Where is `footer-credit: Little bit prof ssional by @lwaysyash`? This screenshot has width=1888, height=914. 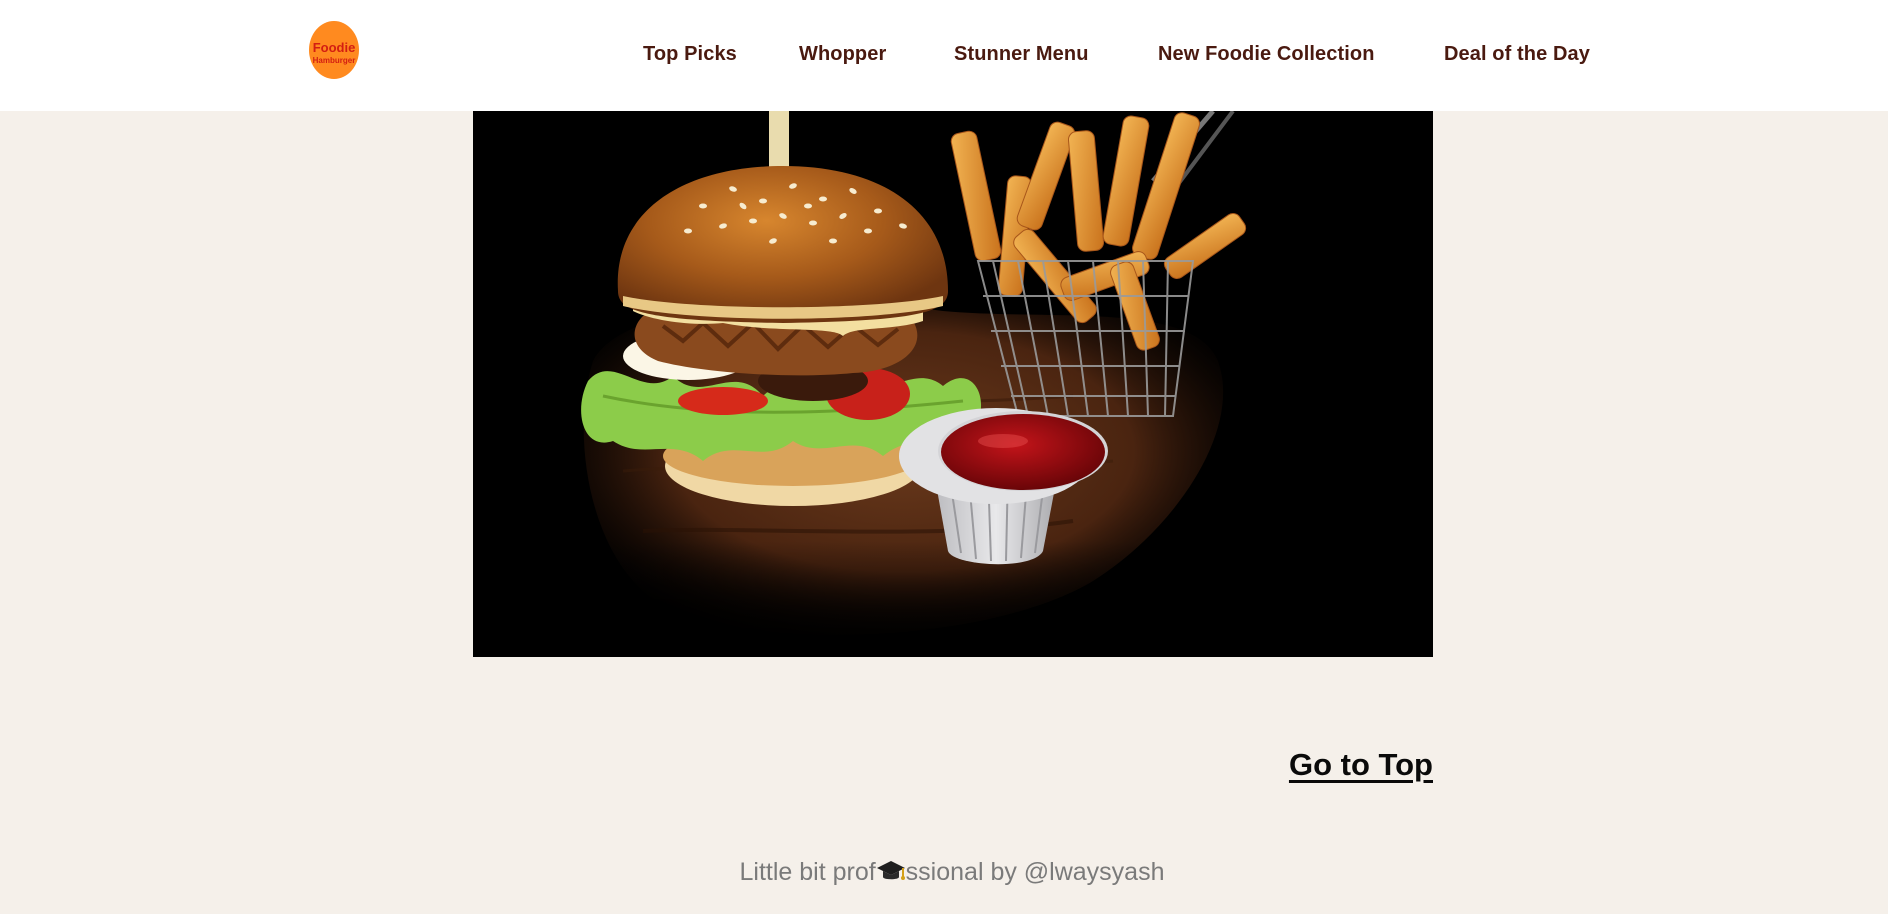 footer-credit: Little bit prof ssional by @lwaysyash is located at coordinates (944, 872).